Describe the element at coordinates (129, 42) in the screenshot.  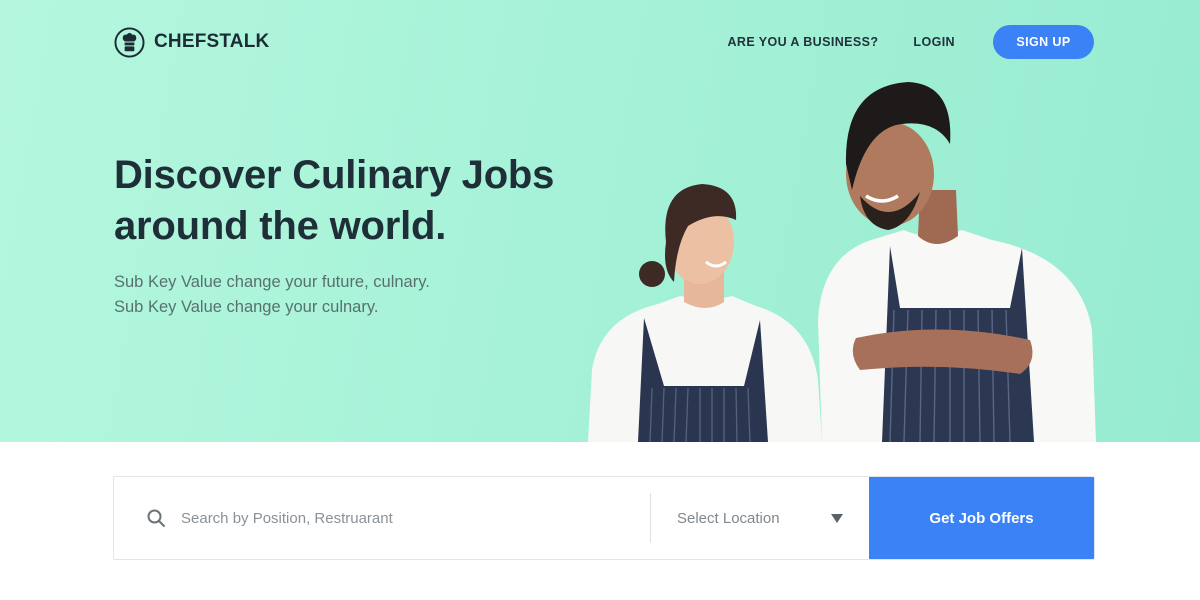
I see `chef-hat-logo-icon` at that location.